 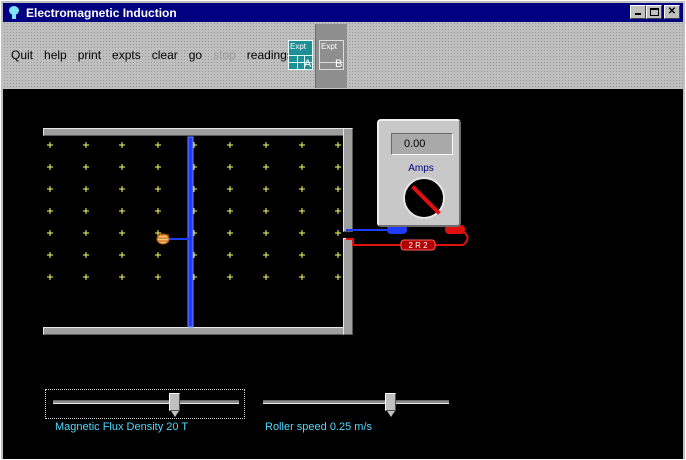 I want to click on roller-speed-label: Roller speed 0.25 m/s, so click(x=318, y=427).